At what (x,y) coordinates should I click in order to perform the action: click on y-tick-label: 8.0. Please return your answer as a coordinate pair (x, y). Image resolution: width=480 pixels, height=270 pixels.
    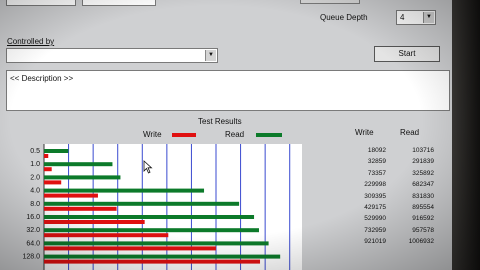
    Looking at the image, I should click on (35, 204).